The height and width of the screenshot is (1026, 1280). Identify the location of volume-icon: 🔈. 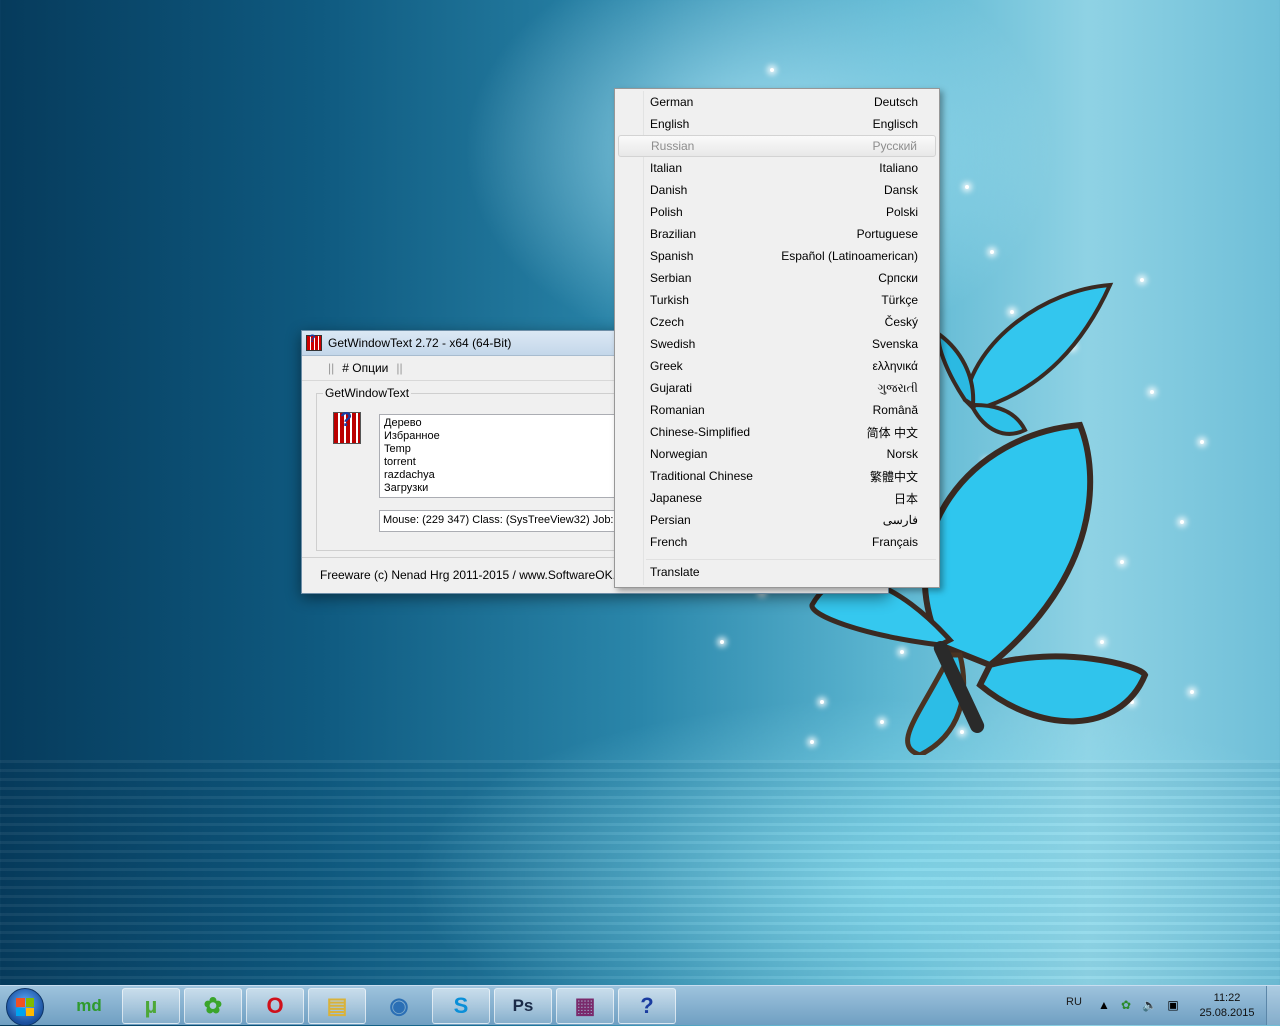
(1149, 1005).